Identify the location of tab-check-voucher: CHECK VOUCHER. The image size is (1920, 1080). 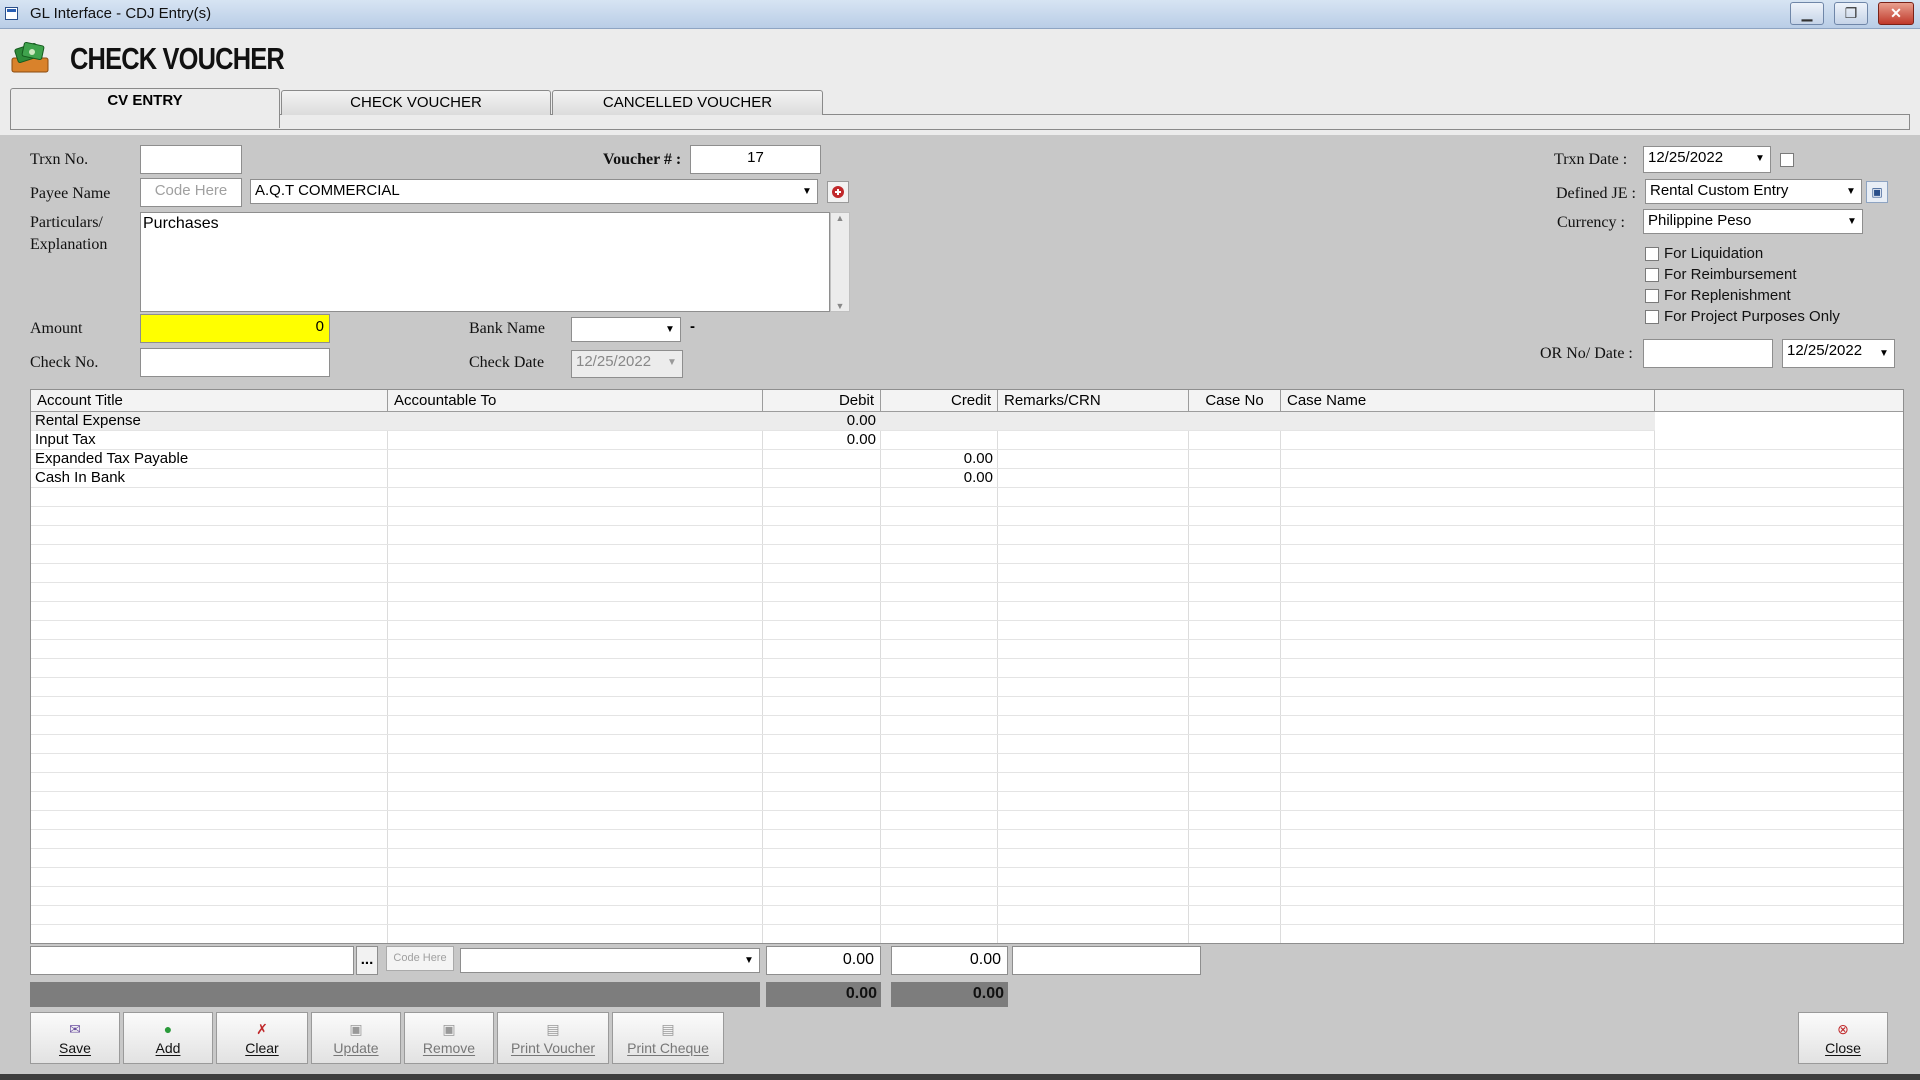
(416, 102).